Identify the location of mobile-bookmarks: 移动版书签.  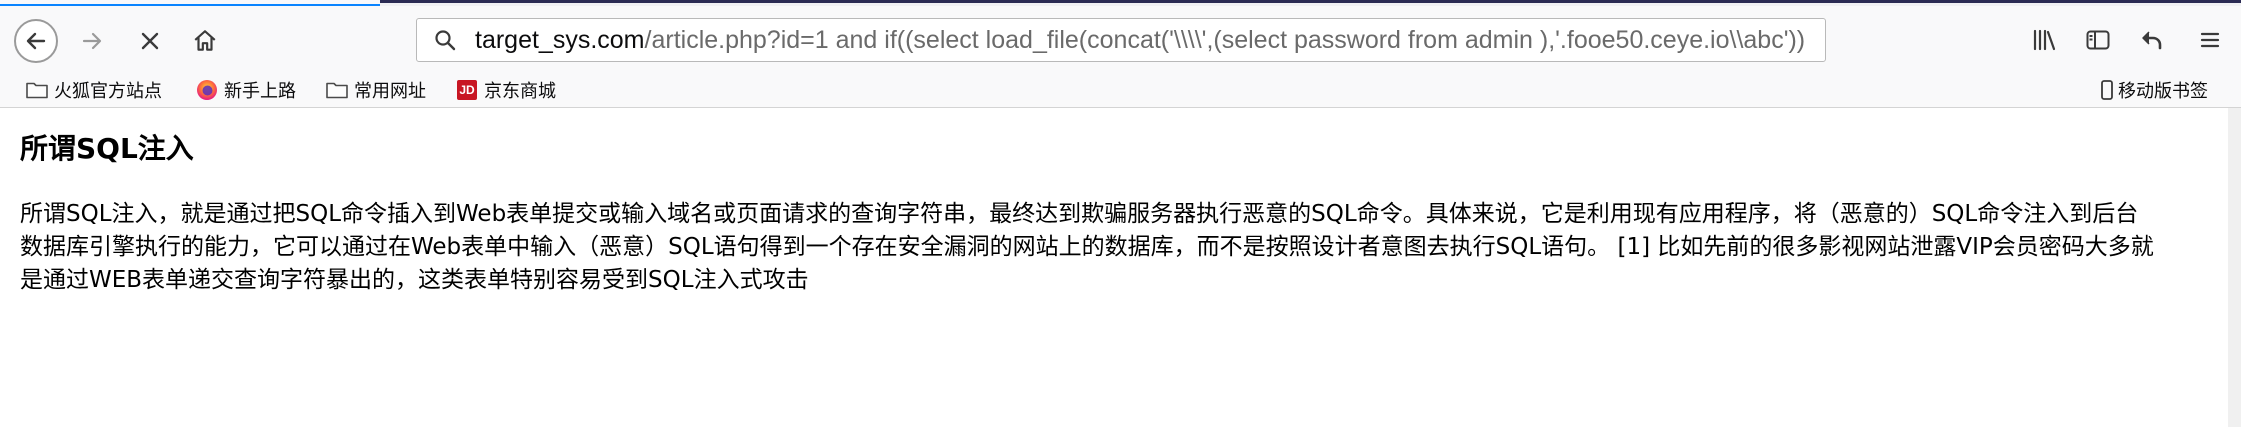
(2154, 90).